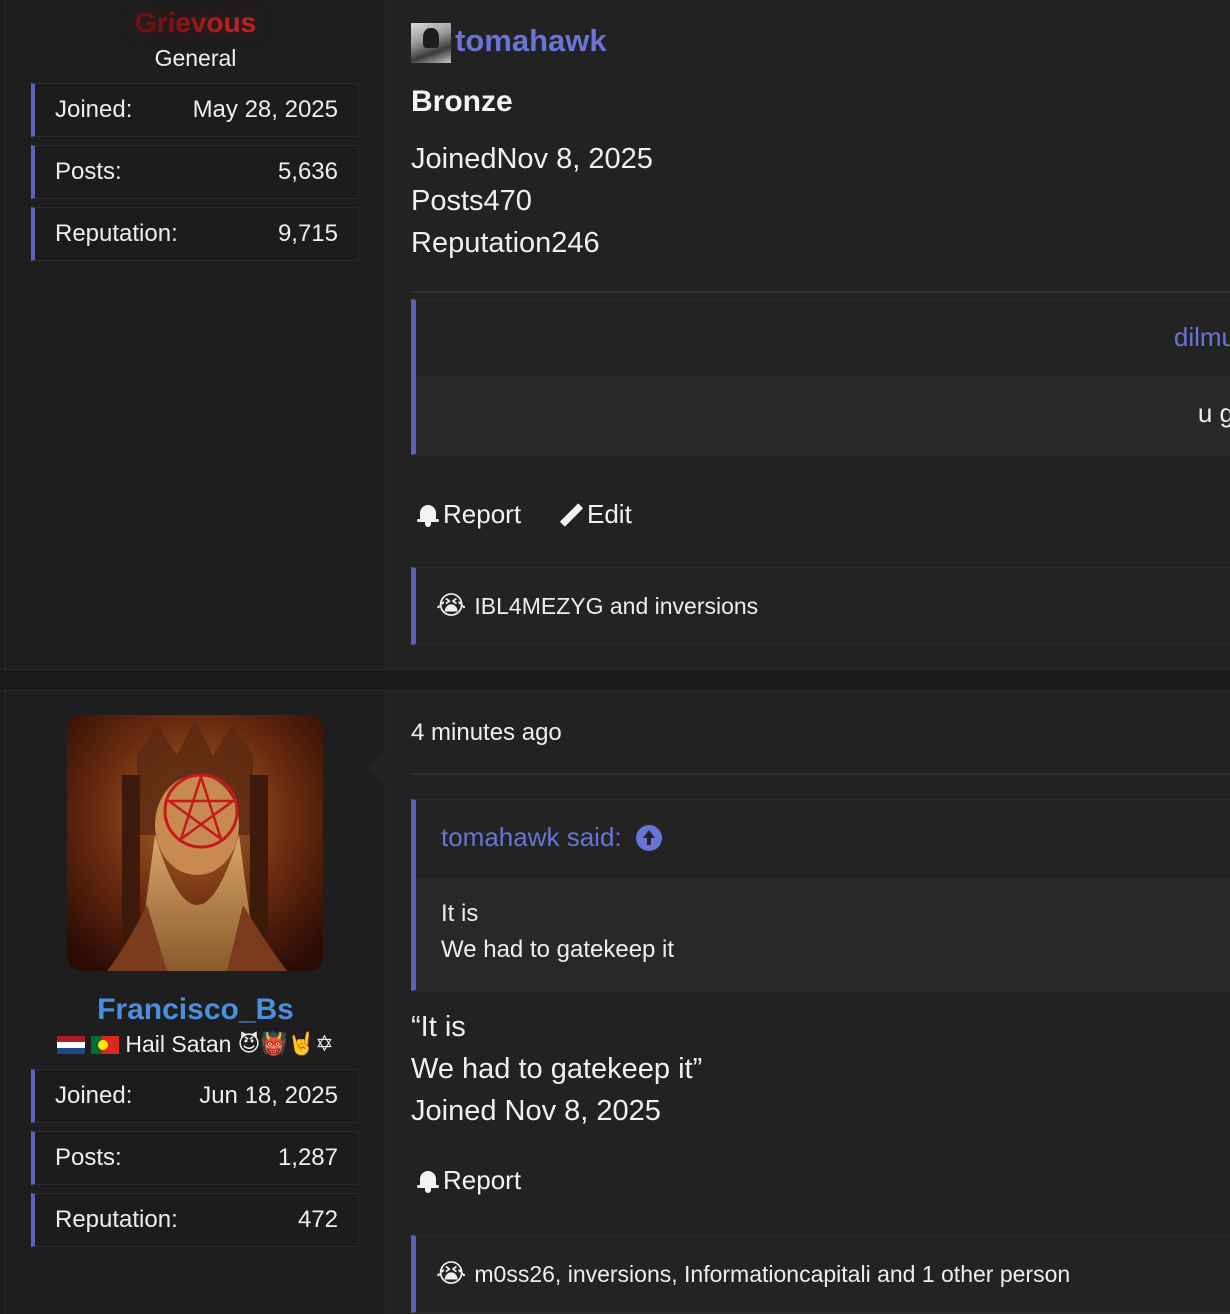 This screenshot has width=1230, height=1314. Describe the element at coordinates (195, 1158) in the screenshot. I see `user-stat-posts: Posts: 1,287` at that location.